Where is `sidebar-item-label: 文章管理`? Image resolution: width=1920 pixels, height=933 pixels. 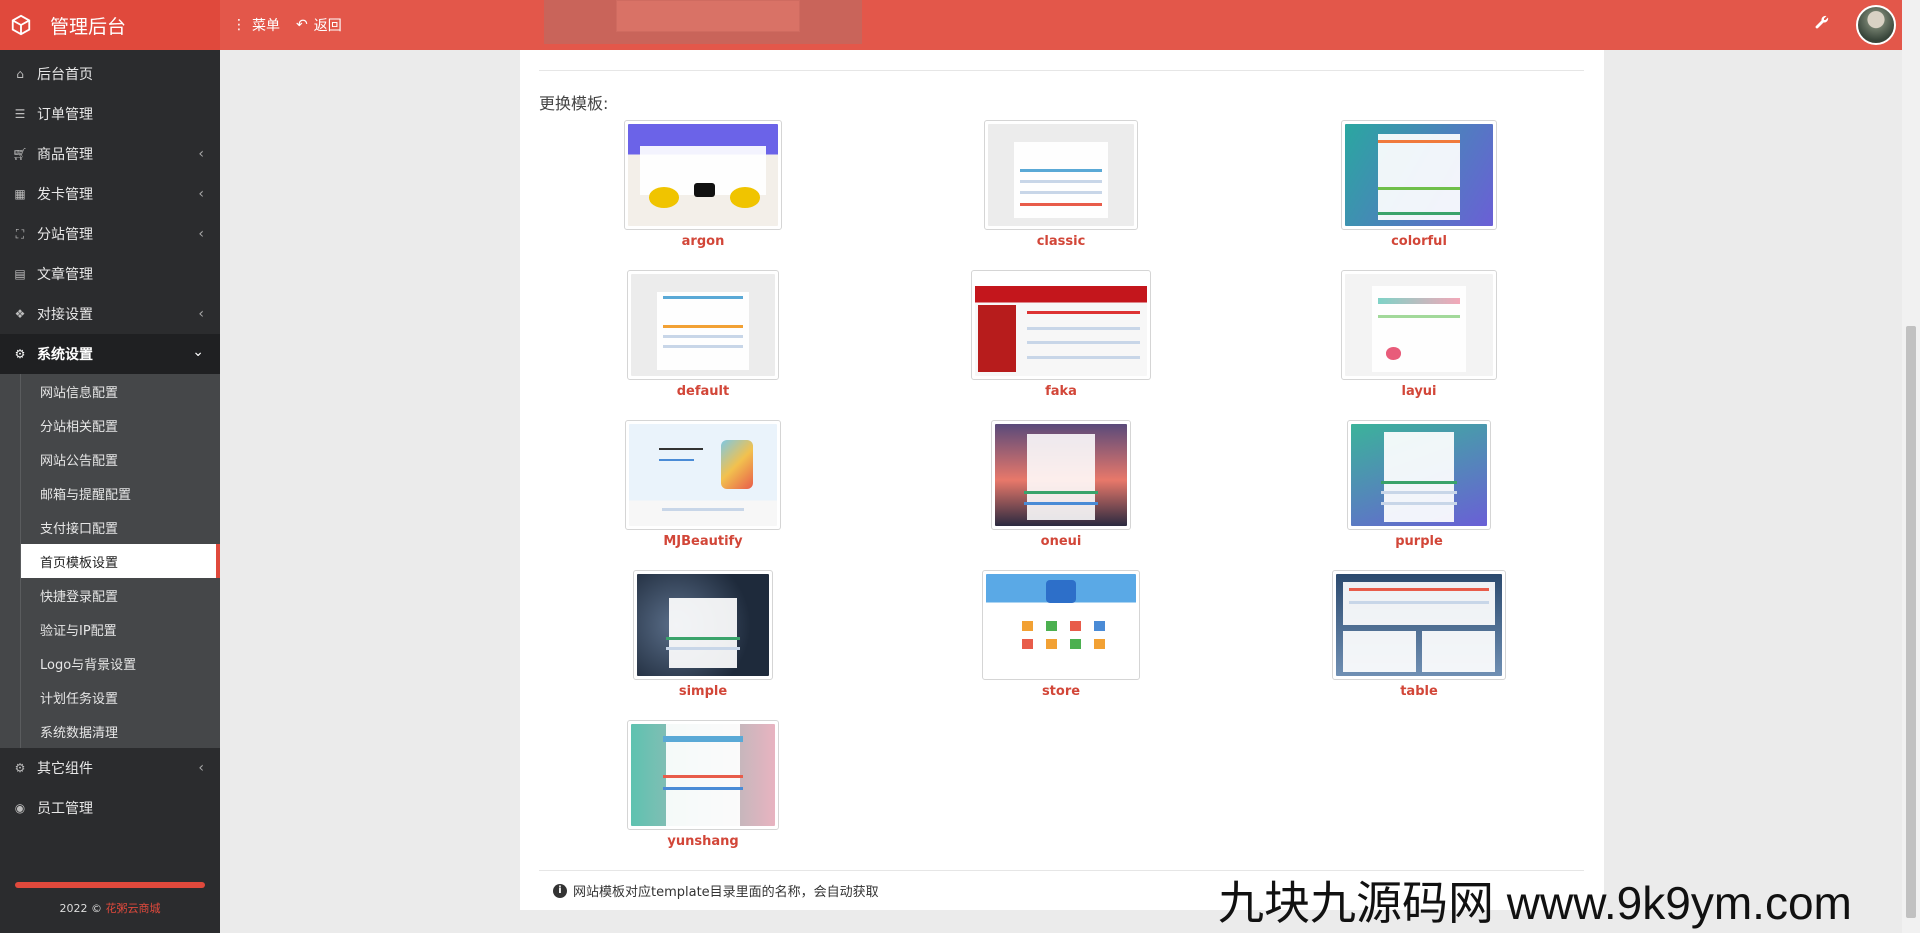
sidebar-item-label: 文章管理 is located at coordinates (65, 275).